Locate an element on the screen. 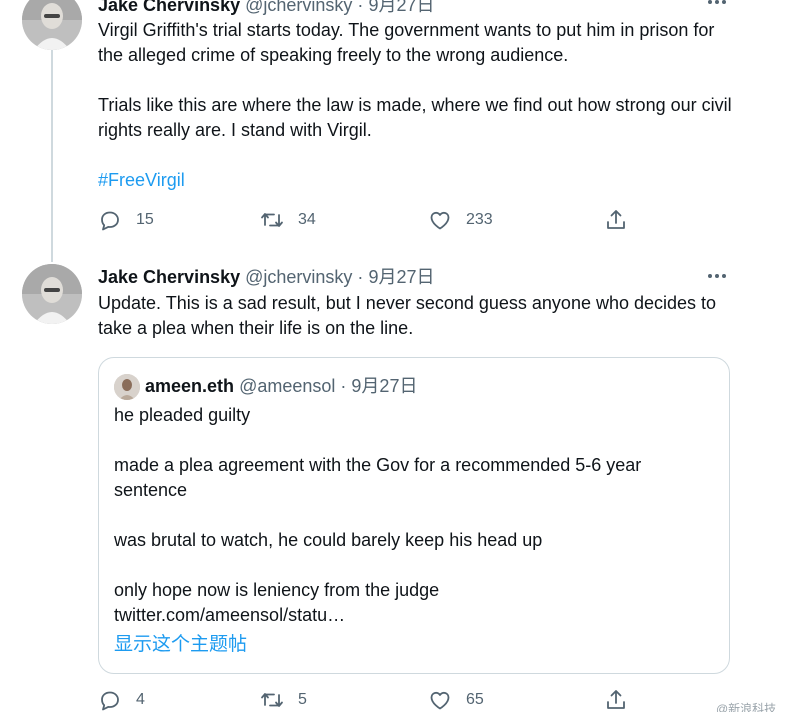  tweet-actions: 4 5 65 is located at coordinates (378, 700).